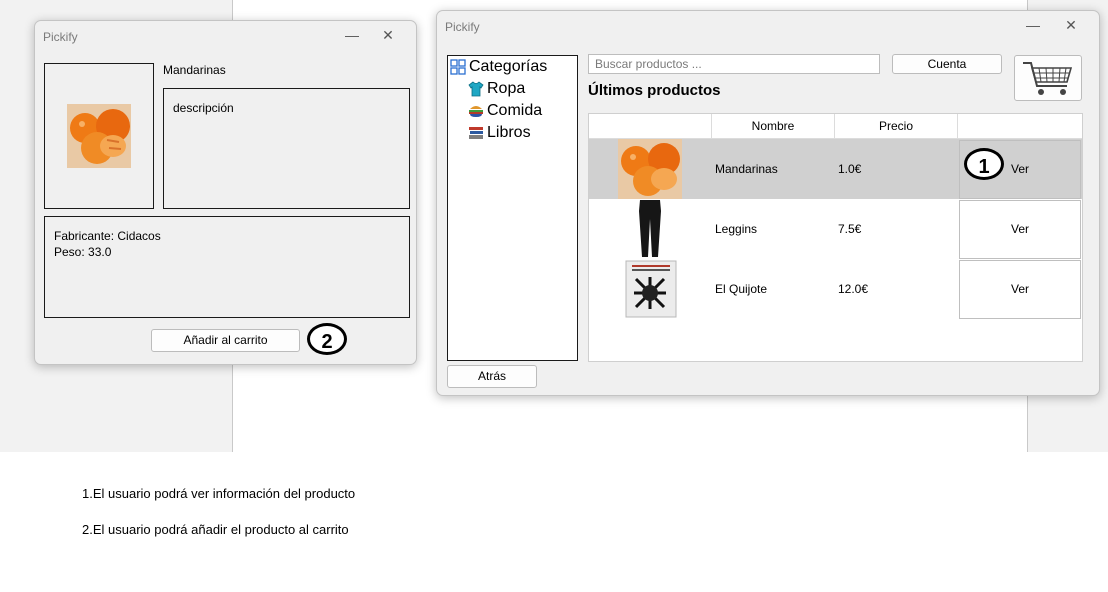 The height and width of the screenshot is (592, 1108). Describe the element at coordinates (476, 111) in the screenshot. I see `food-icon` at that location.